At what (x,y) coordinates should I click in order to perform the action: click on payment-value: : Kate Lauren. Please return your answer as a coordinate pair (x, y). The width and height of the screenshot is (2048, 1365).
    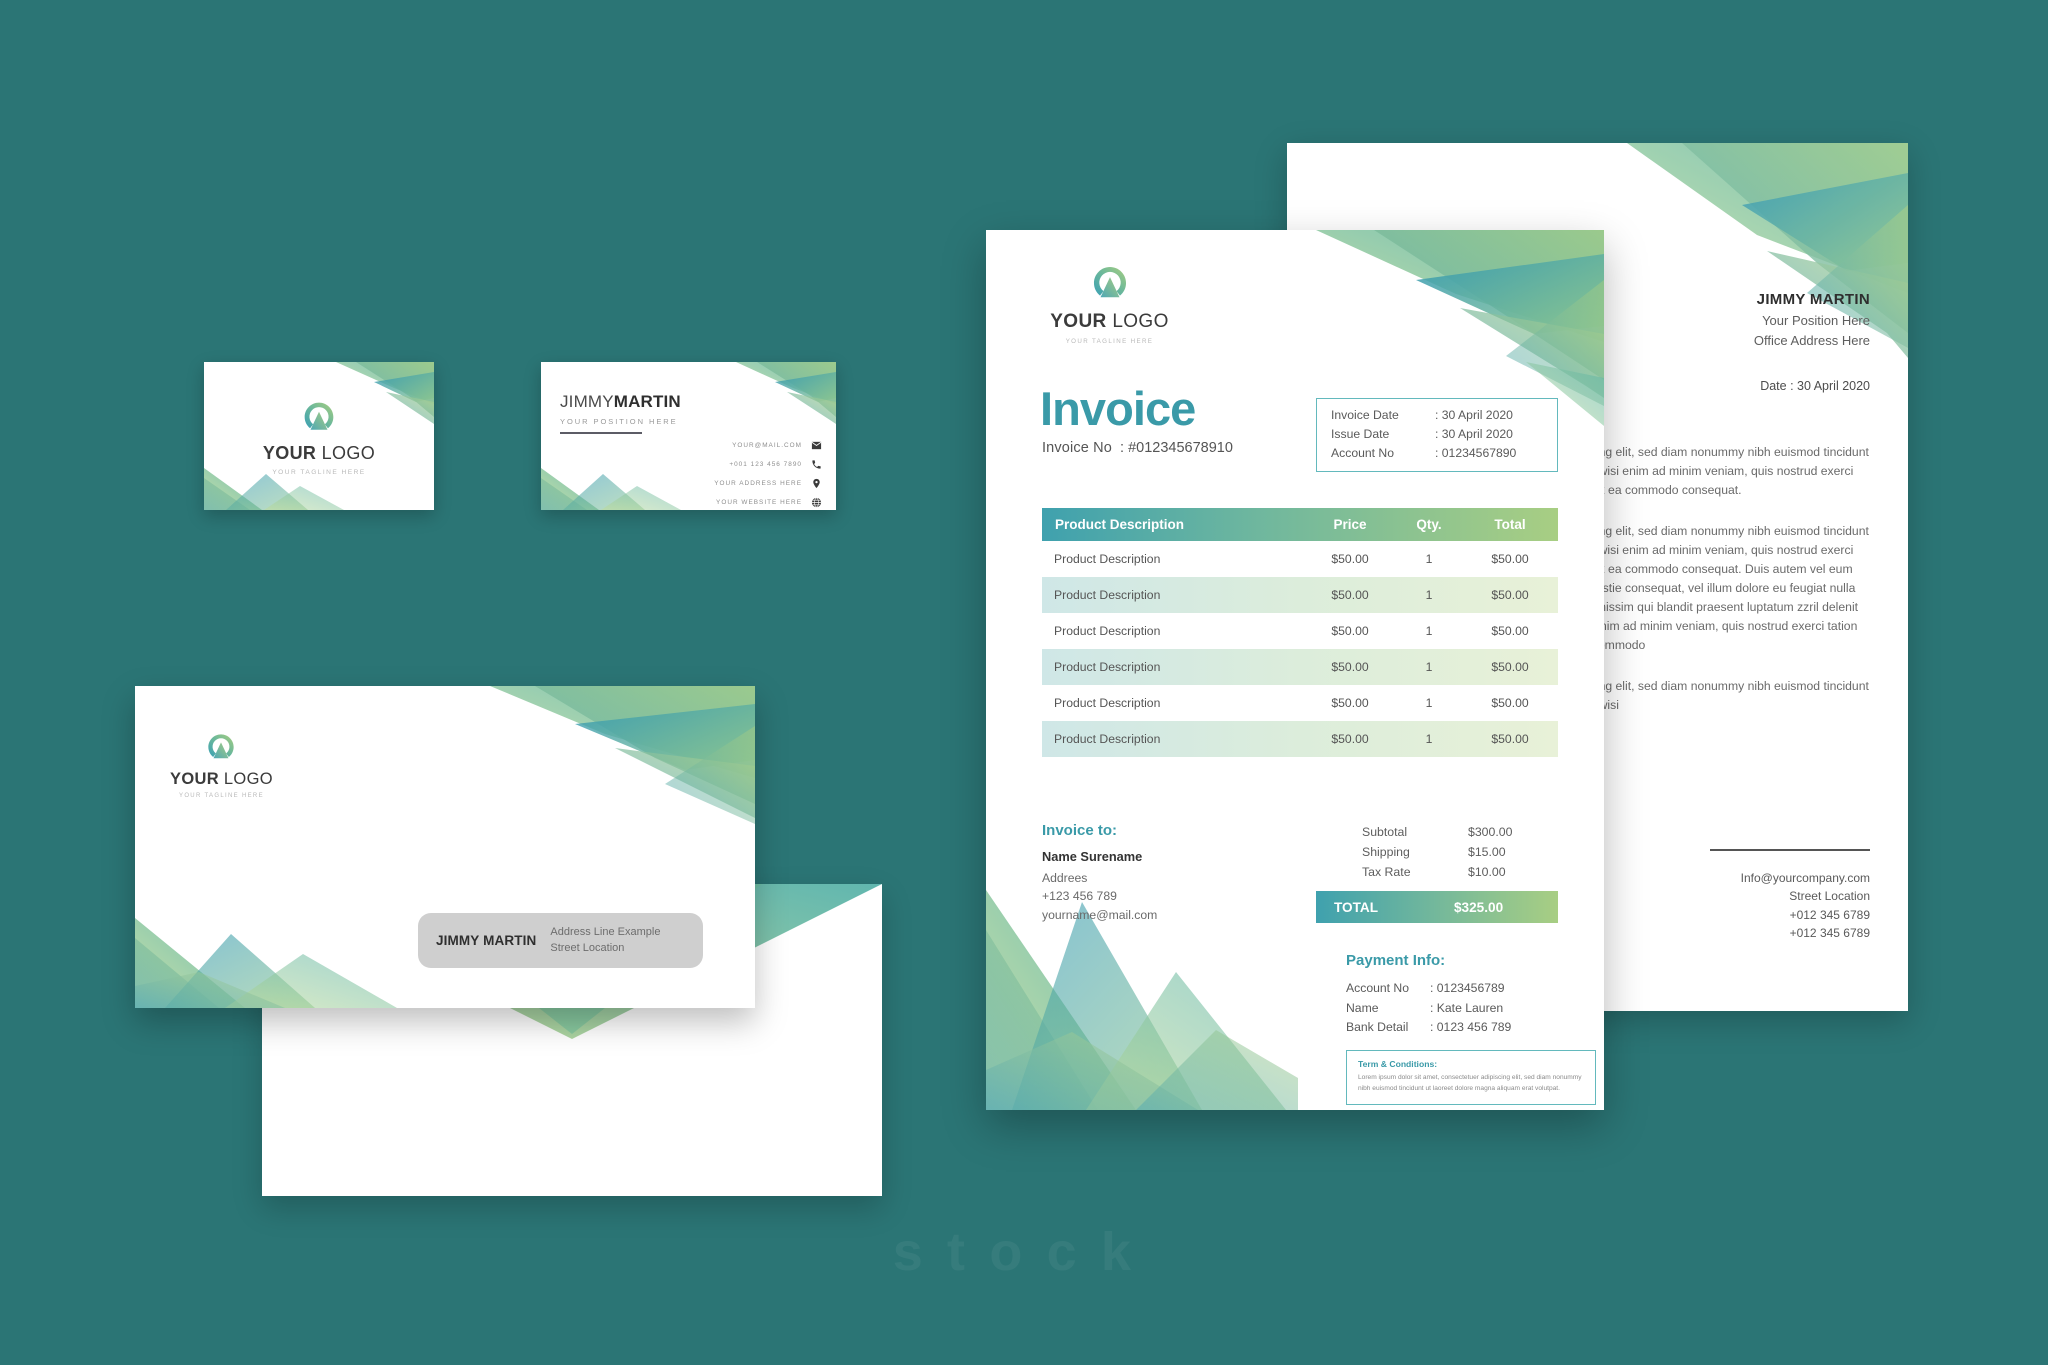
    Looking at the image, I should click on (1467, 1007).